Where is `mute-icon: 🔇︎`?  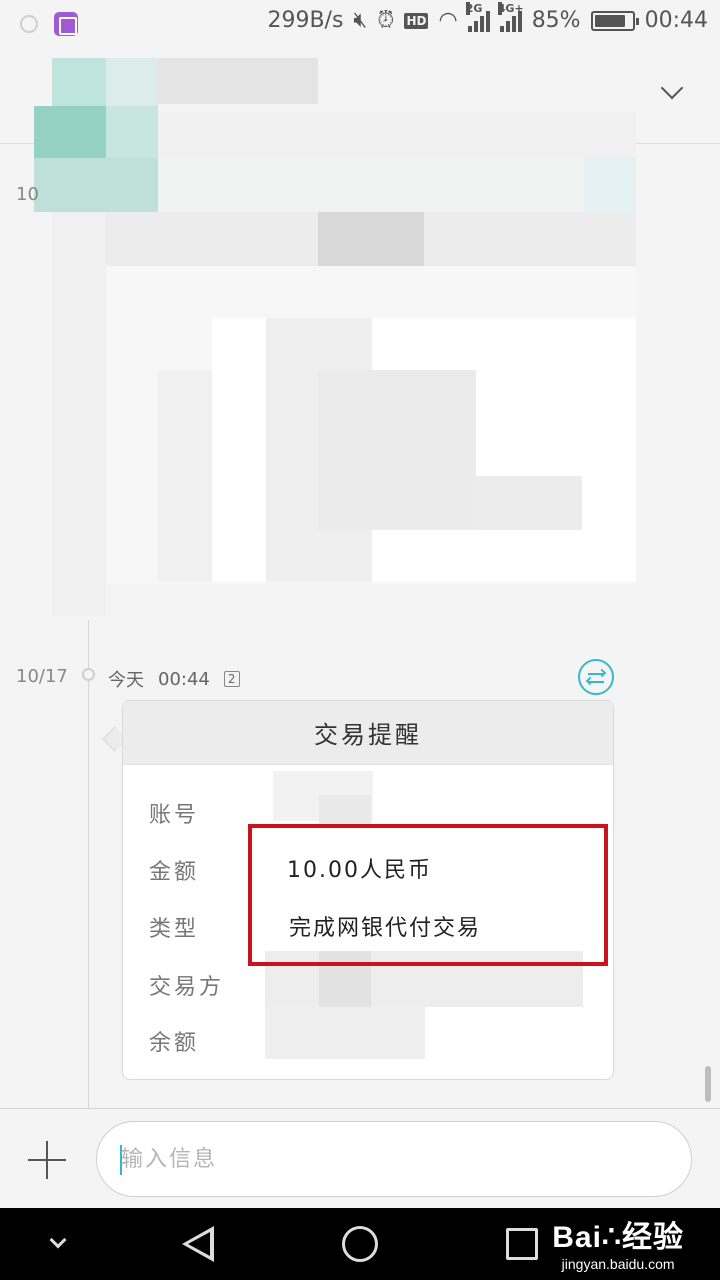 mute-icon: 🔇︎ is located at coordinates (360, 20).